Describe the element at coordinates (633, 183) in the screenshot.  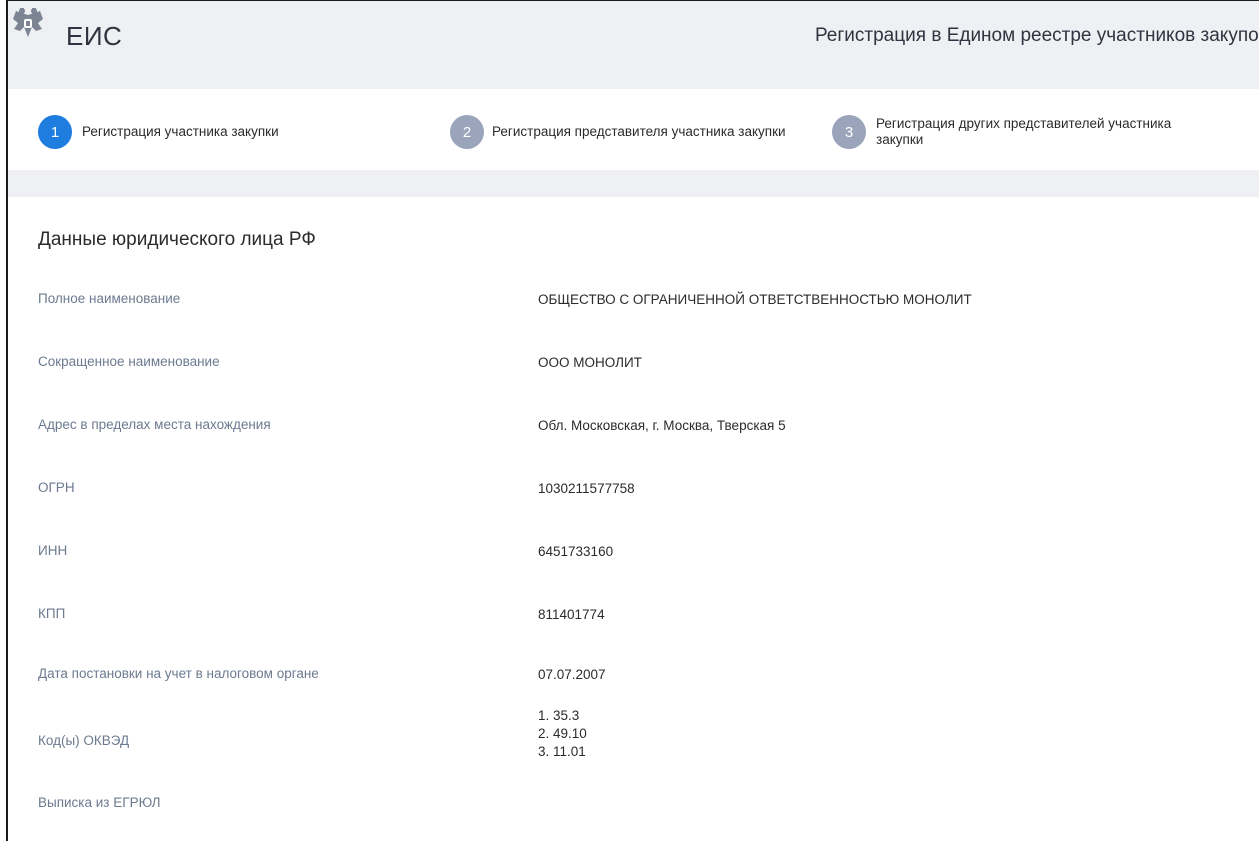
I see `separator-band` at that location.